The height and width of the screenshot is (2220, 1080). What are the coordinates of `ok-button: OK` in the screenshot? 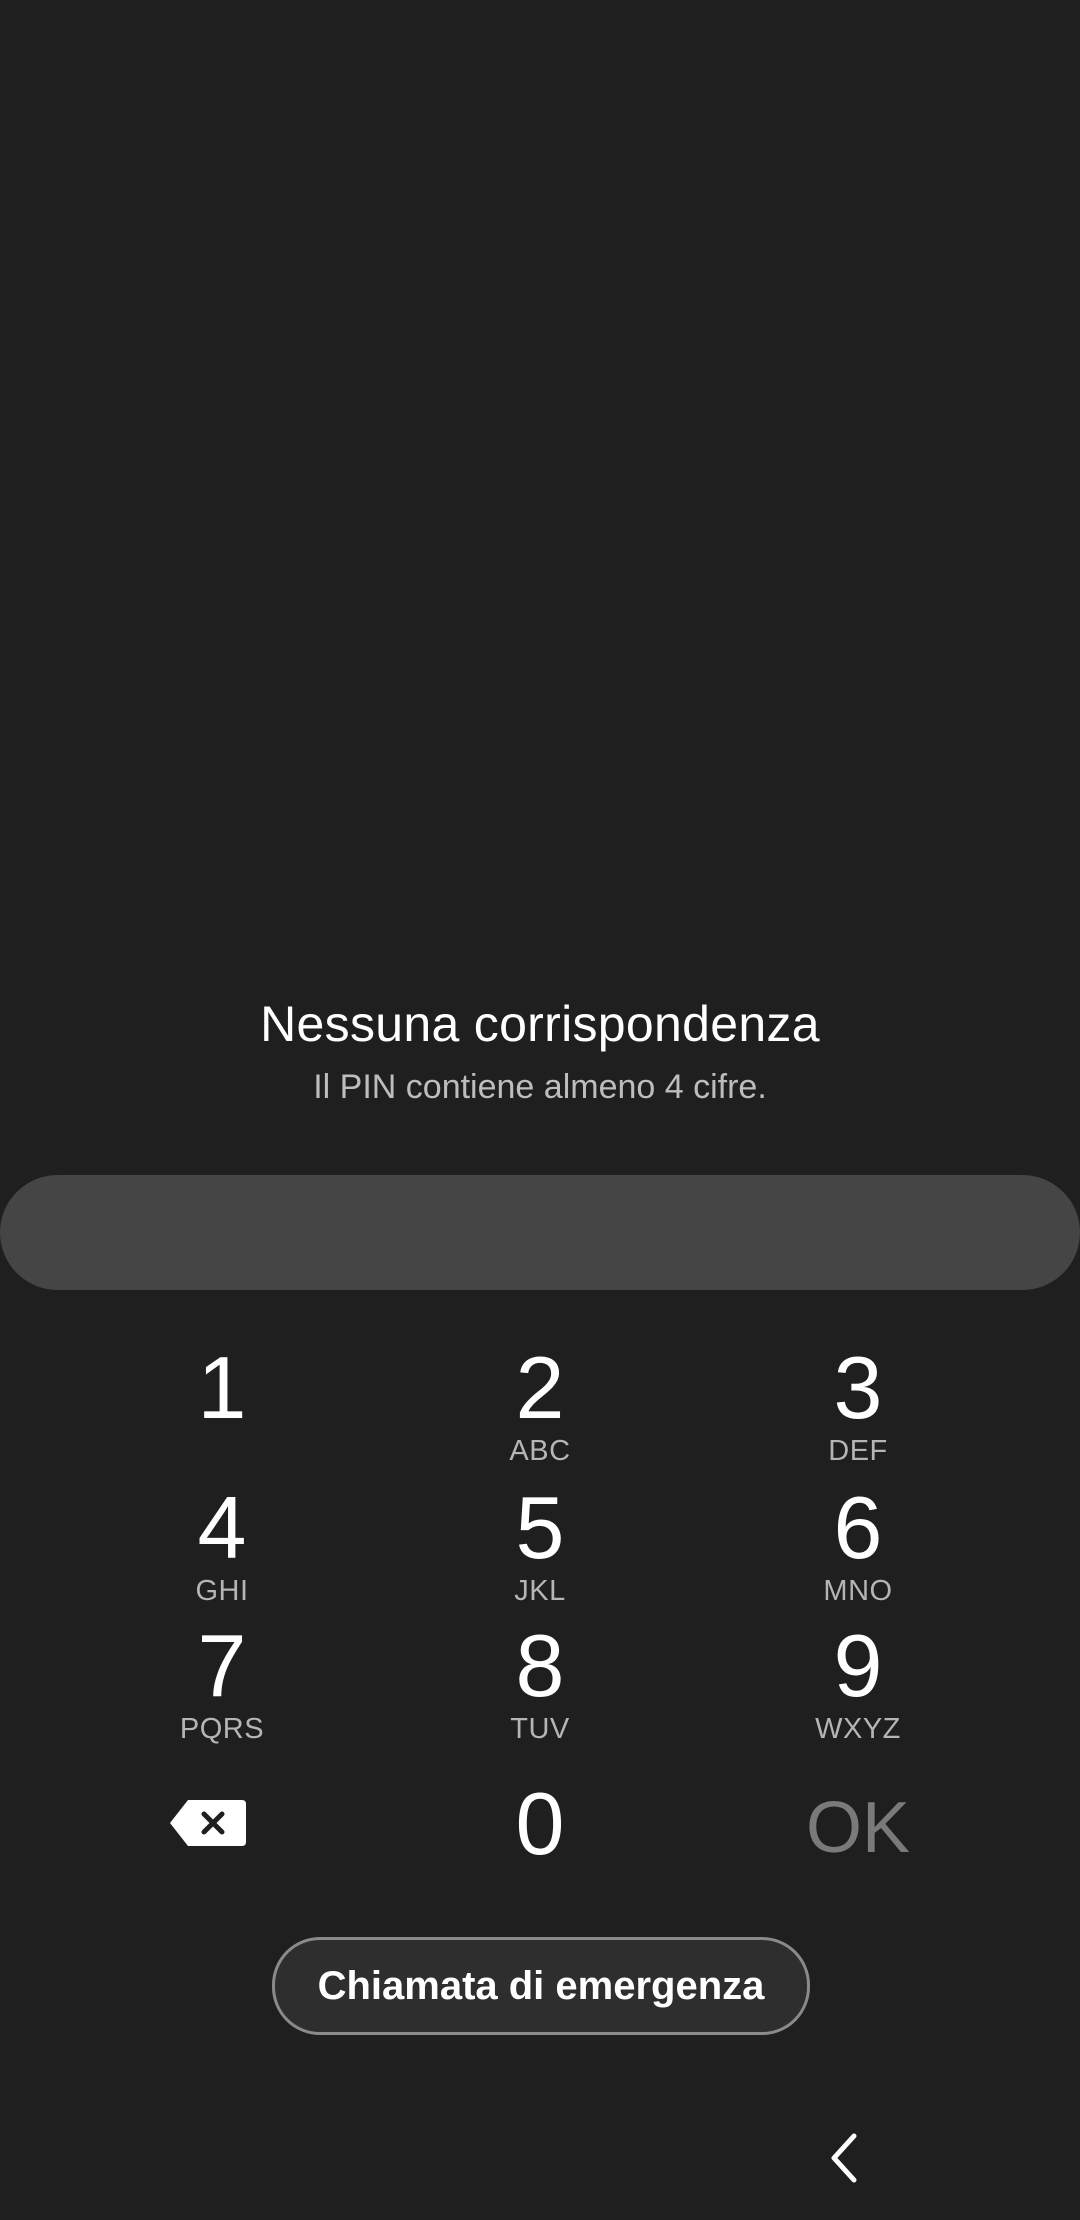 It's located at (858, 1828).